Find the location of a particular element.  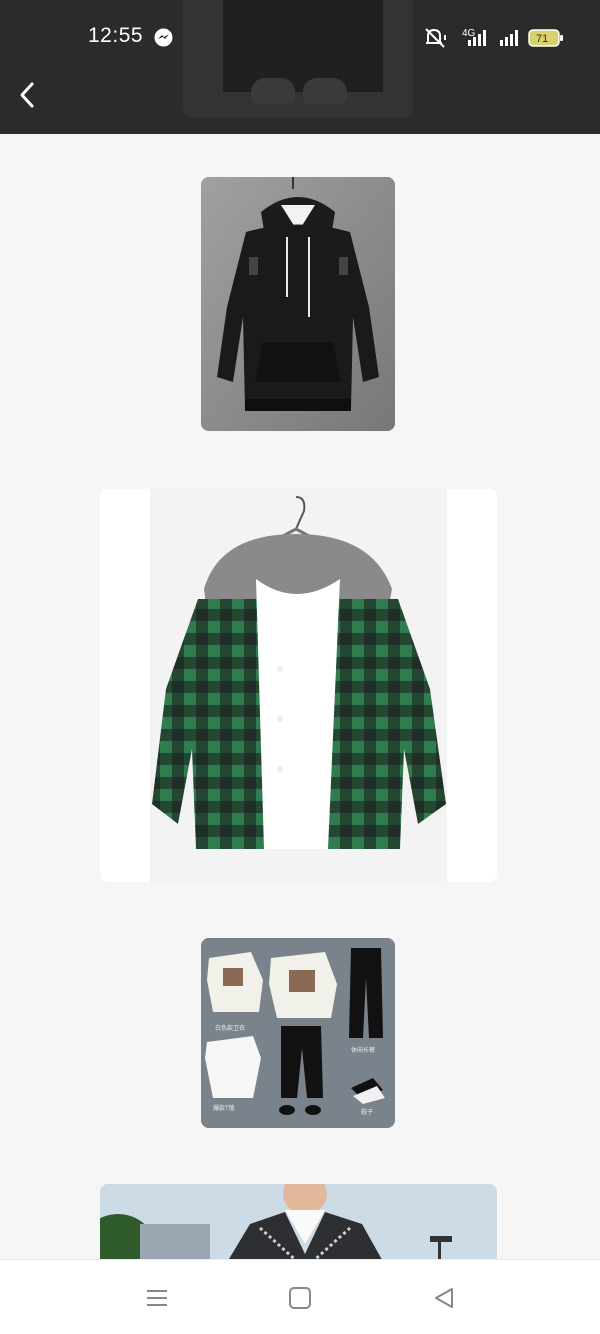

svg-text: 爆款T恤 is located at coordinates (224, 1108).